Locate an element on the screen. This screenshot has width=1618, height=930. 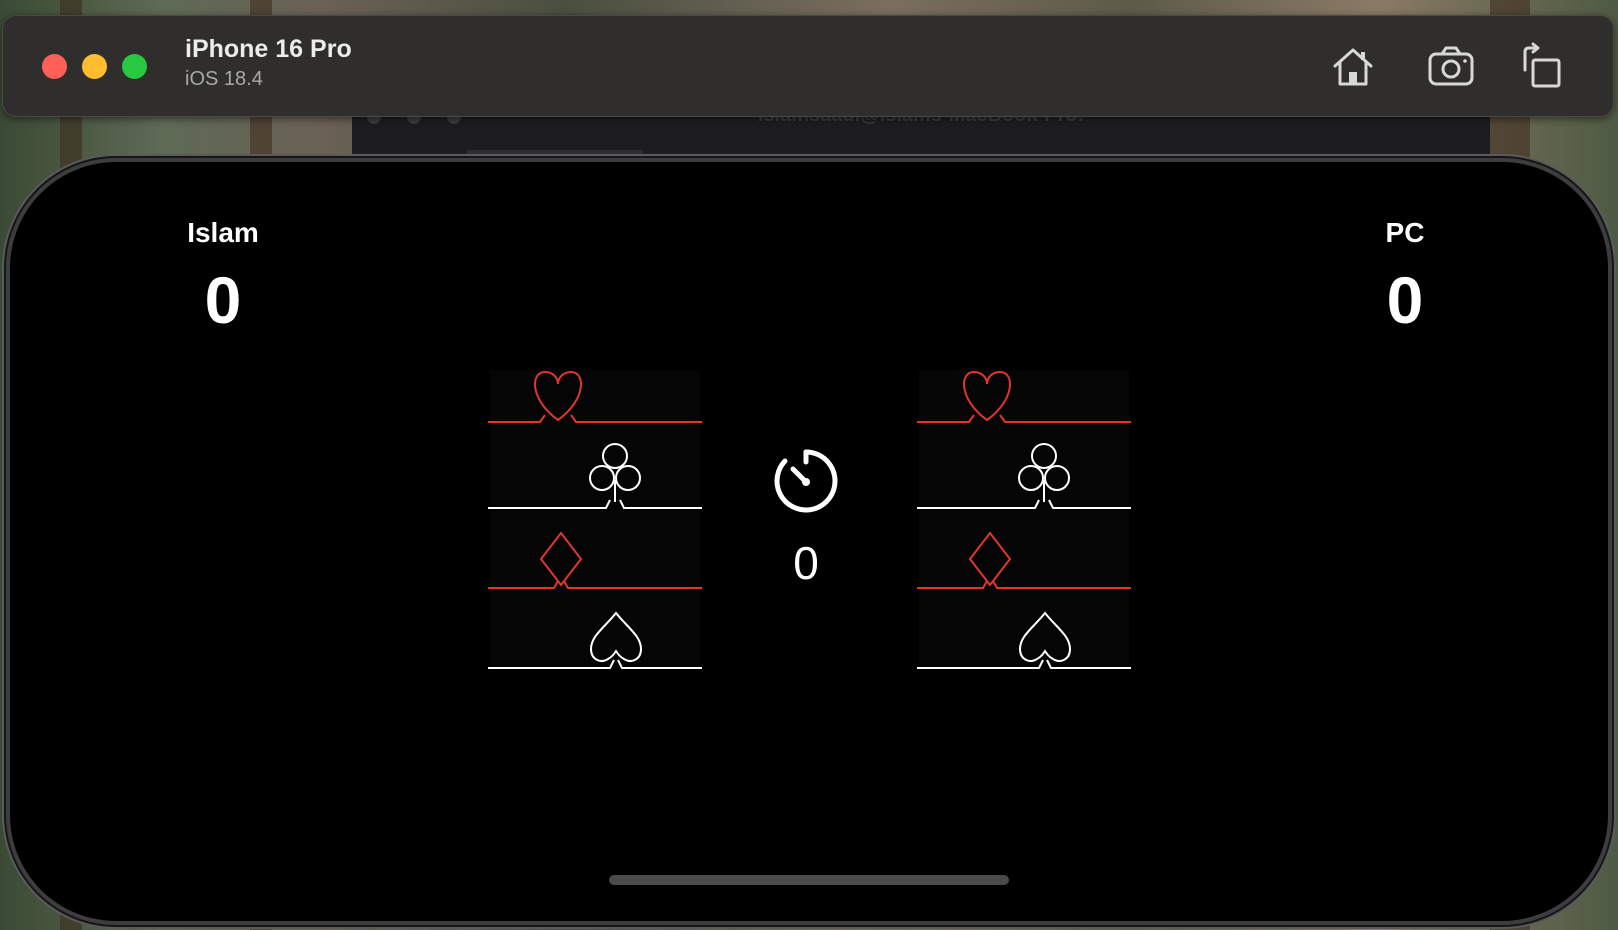
camera-icon is located at coordinates (1451, 66).